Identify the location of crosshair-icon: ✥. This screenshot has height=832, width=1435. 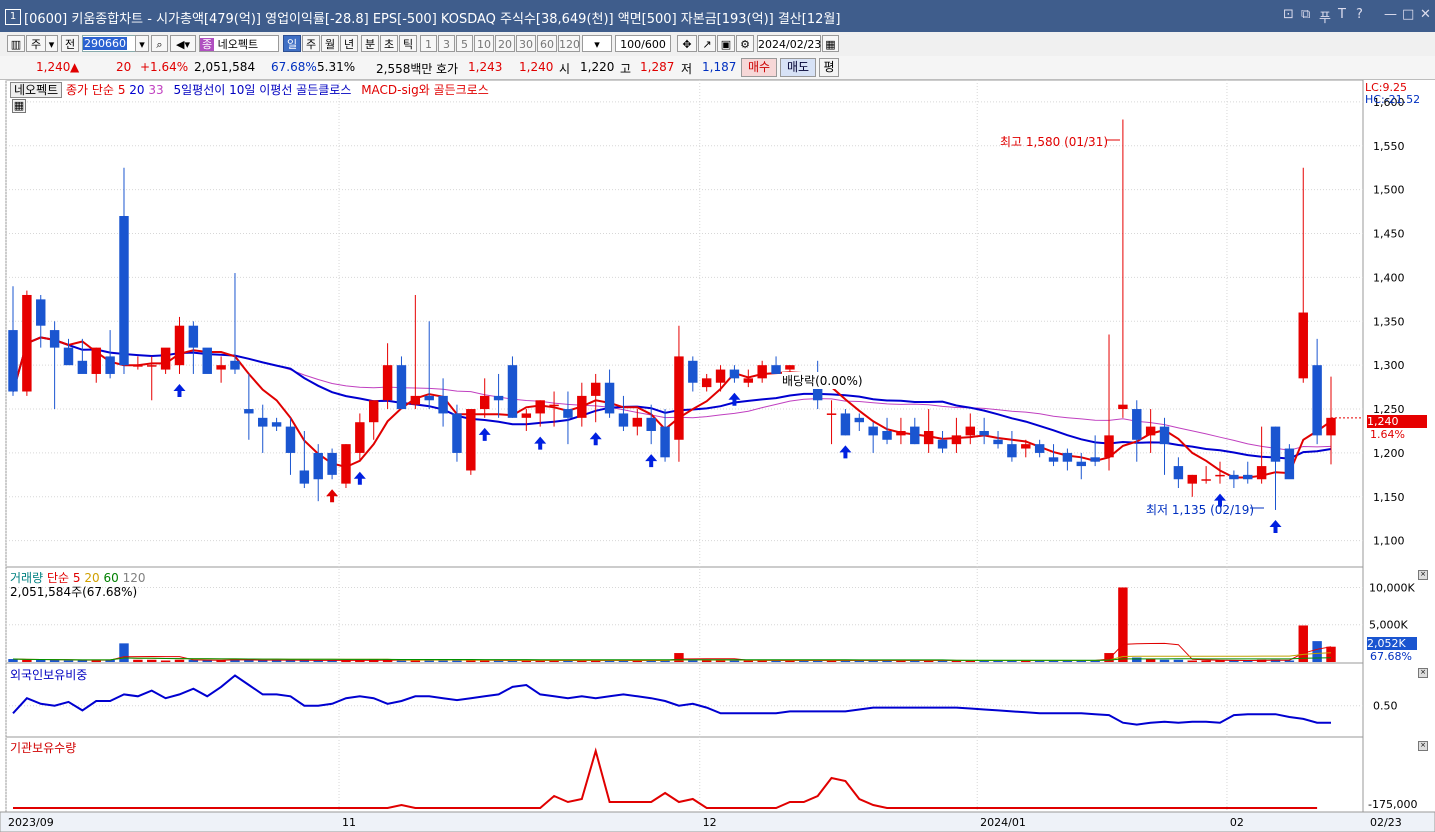
(687, 43).